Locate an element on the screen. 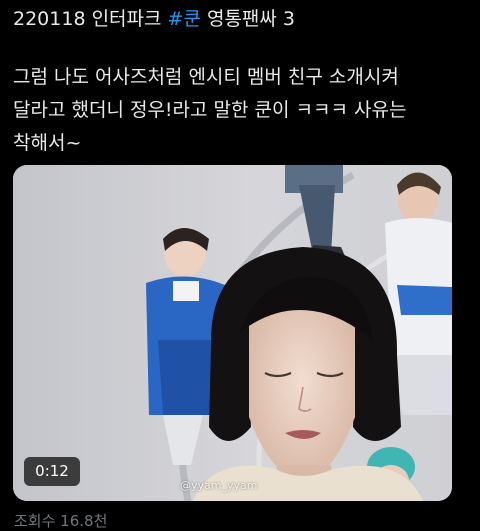 The height and width of the screenshot is (531, 480). video-duration-badge: 0:12 is located at coordinates (52, 471).